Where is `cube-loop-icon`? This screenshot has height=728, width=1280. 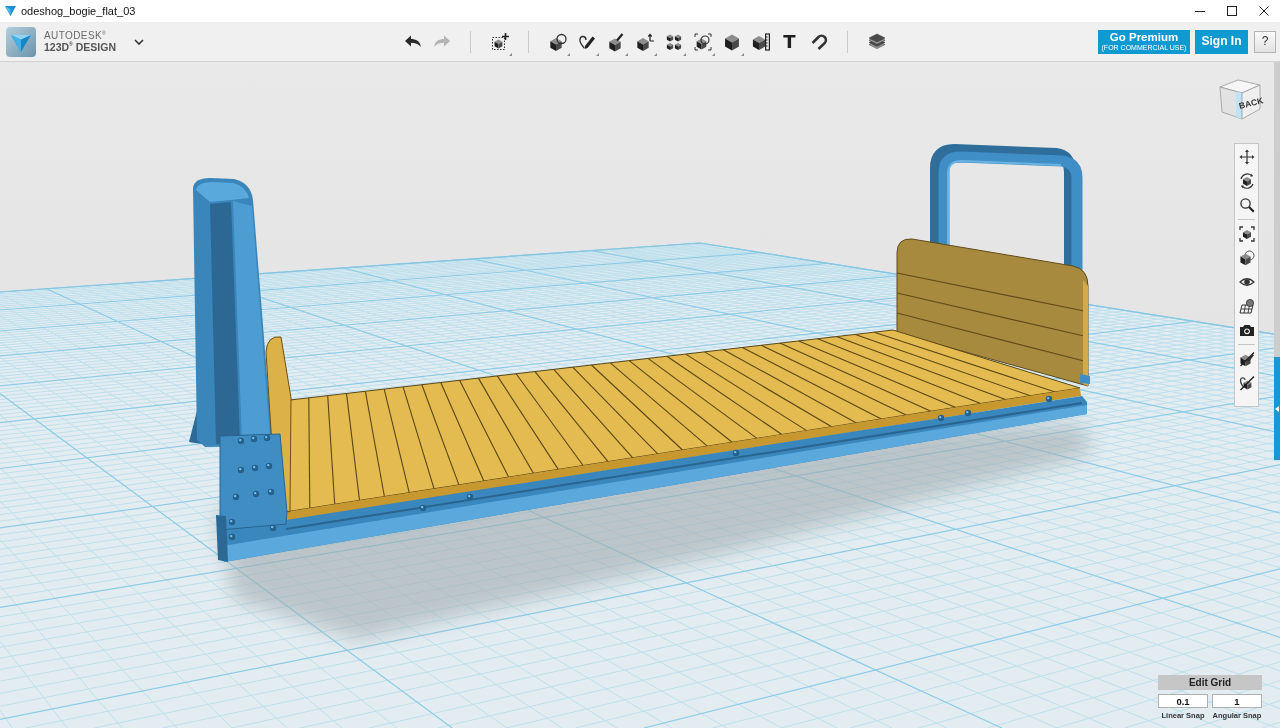
cube-loop-icon is located at coordinates (557, 41).